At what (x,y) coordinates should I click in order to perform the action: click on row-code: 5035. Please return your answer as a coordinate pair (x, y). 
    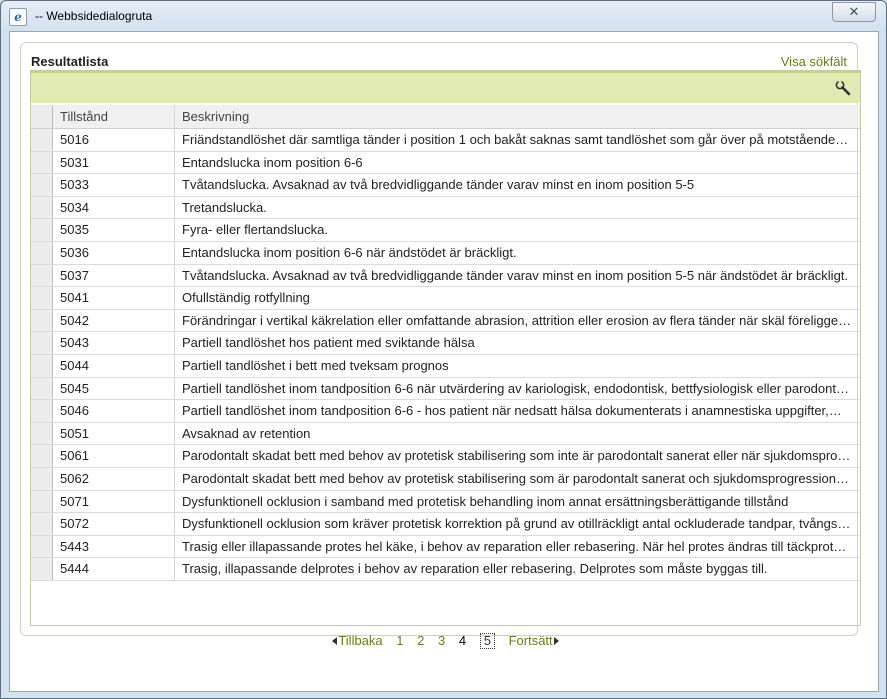
    Looking at the image, I should click on (114, 230).